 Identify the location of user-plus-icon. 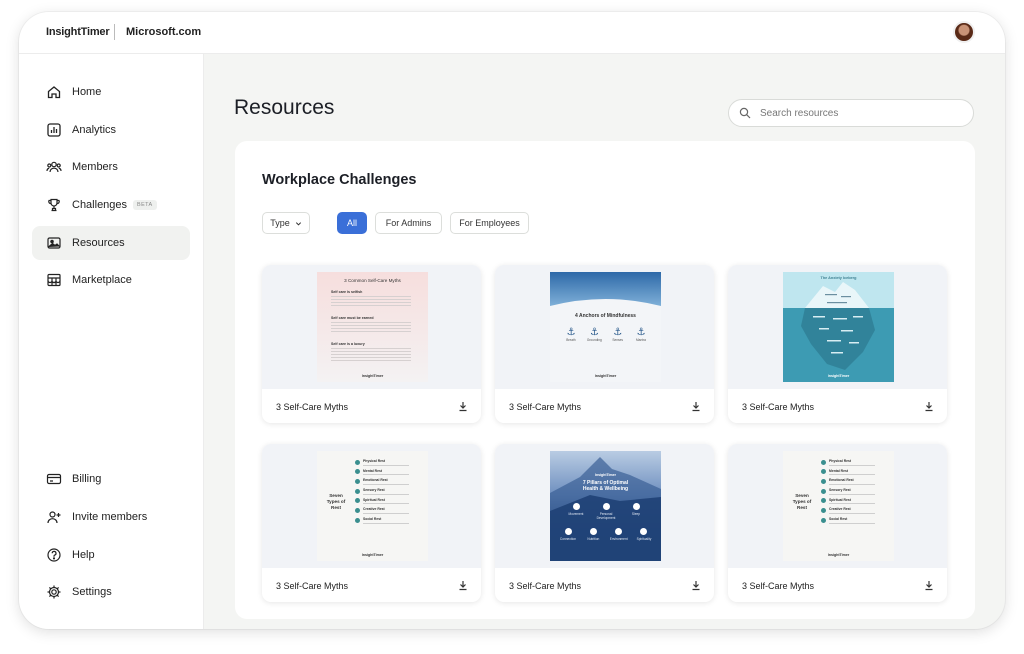
(54, 517).